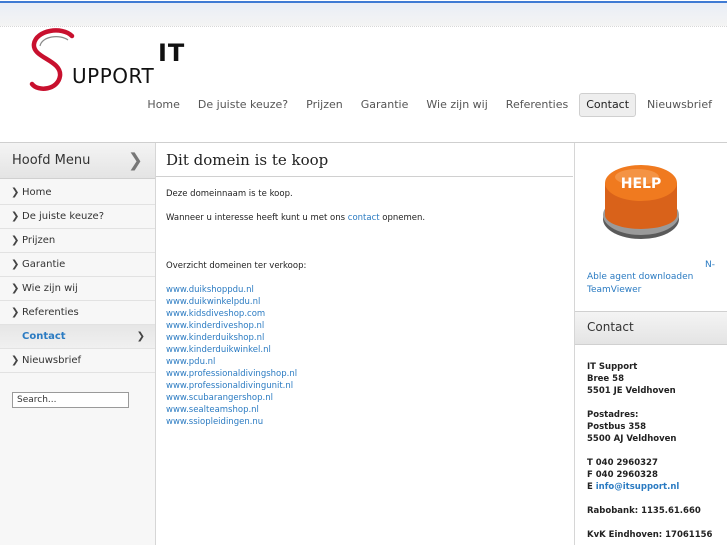 This screenshot has height=545, width=727. Describe the element at coordinates (363, 13) in the screenshot. I see `top-accent-bar` at that location.